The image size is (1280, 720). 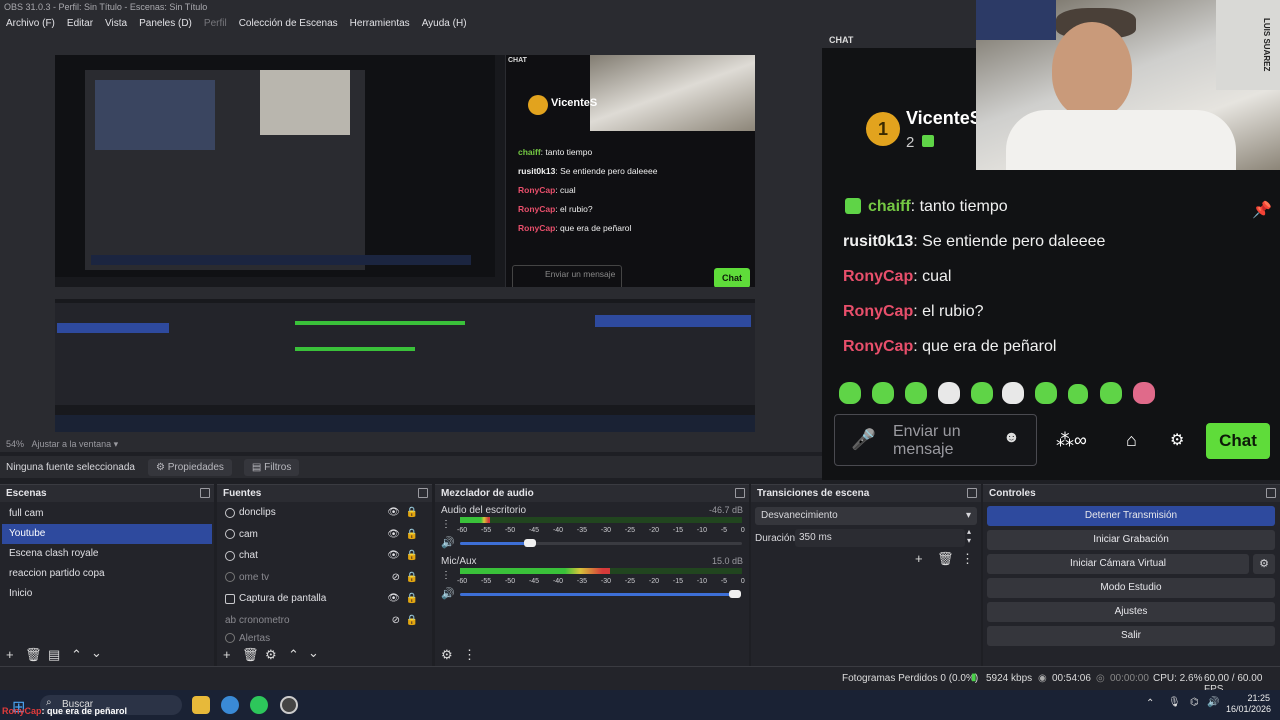 I want to click on stop-streaming-button: Detener Transmisión, so click(x=1131, y=516).